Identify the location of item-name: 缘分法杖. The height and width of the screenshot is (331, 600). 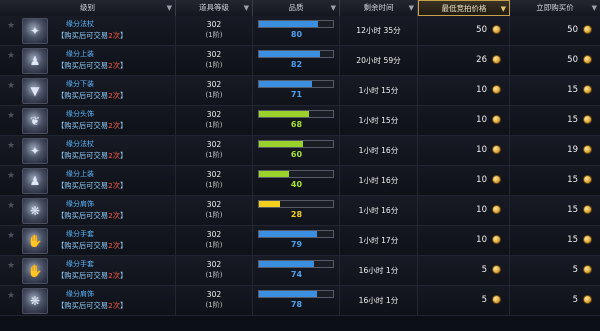
(80, 144).